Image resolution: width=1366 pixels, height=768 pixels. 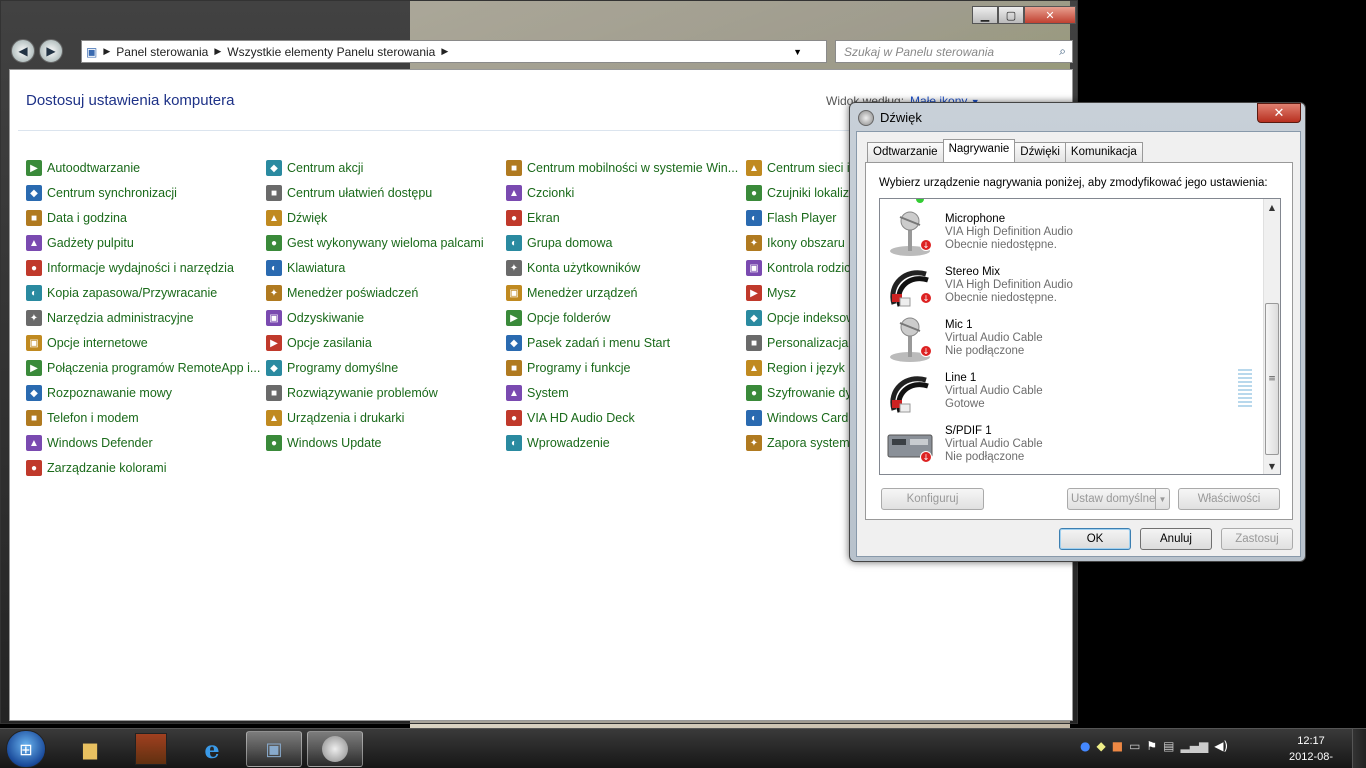 I want to click on control-panel-item: ▶ Autoodtwarzanie, so click(x=83, y=168).